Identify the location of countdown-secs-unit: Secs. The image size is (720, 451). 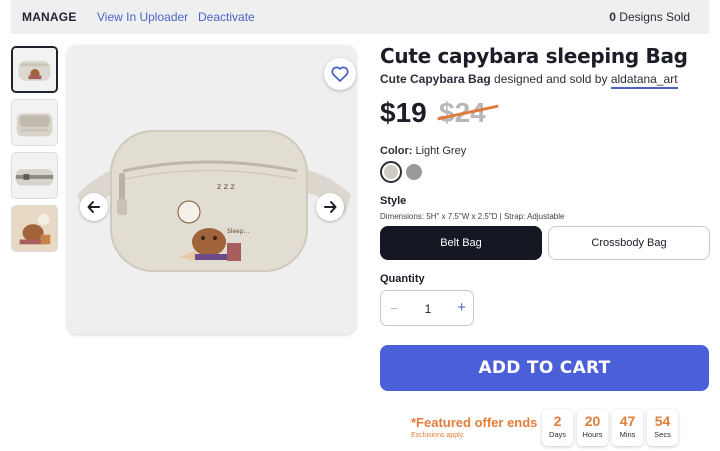
(662, 434).